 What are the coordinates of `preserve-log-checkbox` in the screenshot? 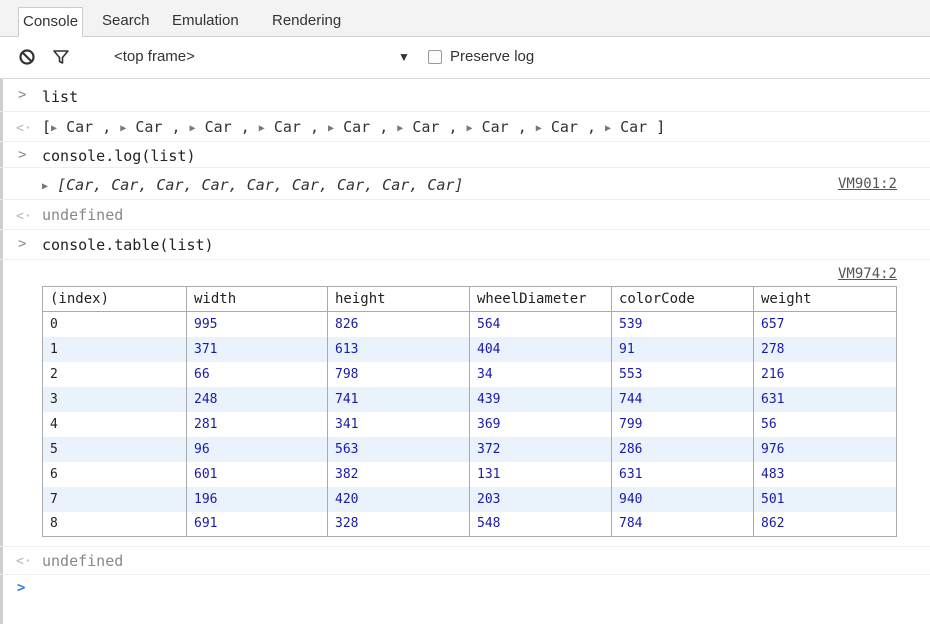 It's located at (435, 57).